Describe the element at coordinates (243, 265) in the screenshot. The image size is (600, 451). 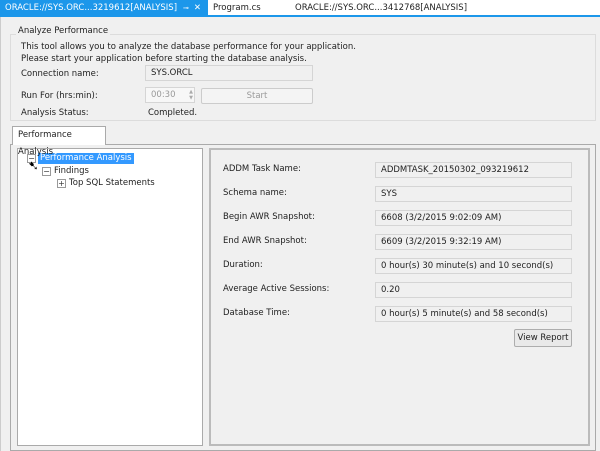
I see `detail-label: Duration:` at that location.